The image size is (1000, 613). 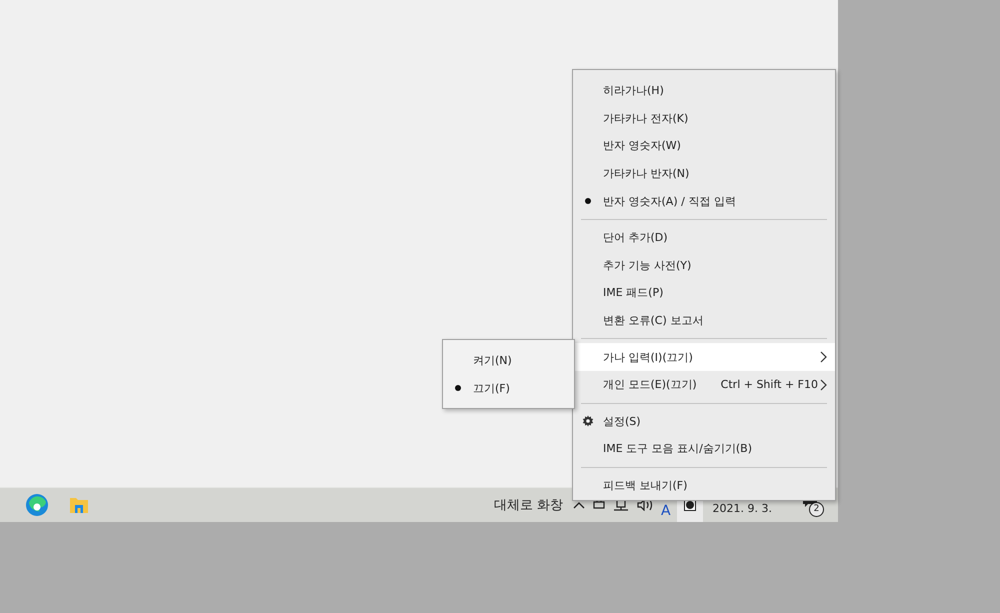 What do you see at coordinates (704, 266) in the screenshot?
I see `menu-item: 추가 기능 사전(Y)` at bounding box center [704, 266].